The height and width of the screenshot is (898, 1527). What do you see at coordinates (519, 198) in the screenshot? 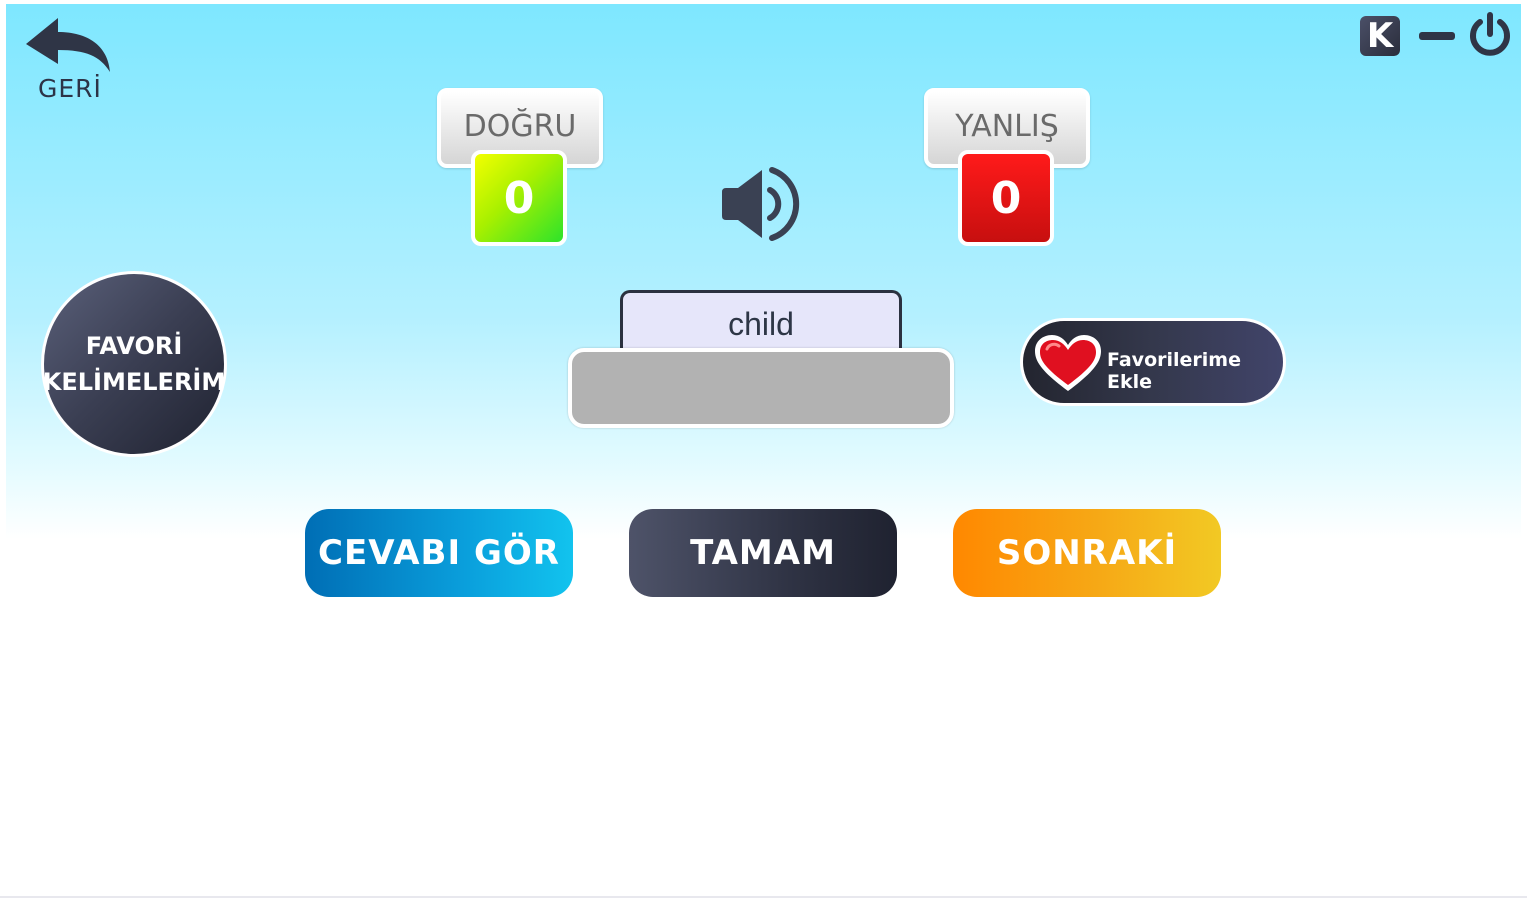
I see `correct-count: 0` at bounding box center [519, 198].